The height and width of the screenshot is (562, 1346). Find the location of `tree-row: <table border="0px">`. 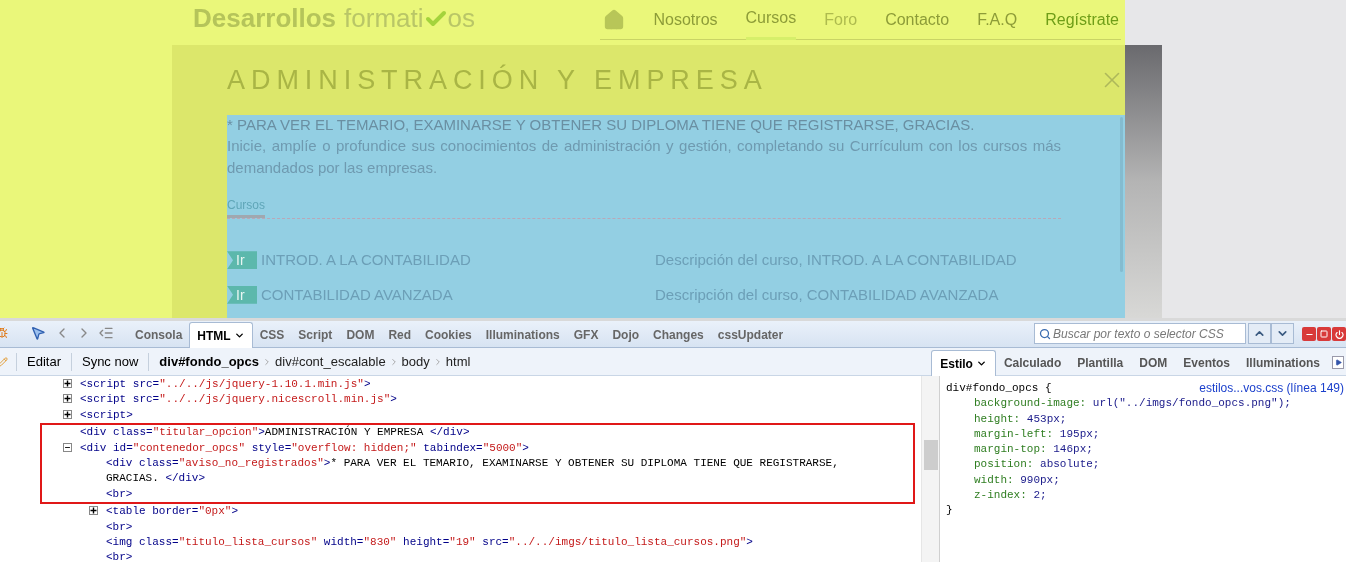

tree-row: <table border="0px"> is located at coordinates (477, 512).